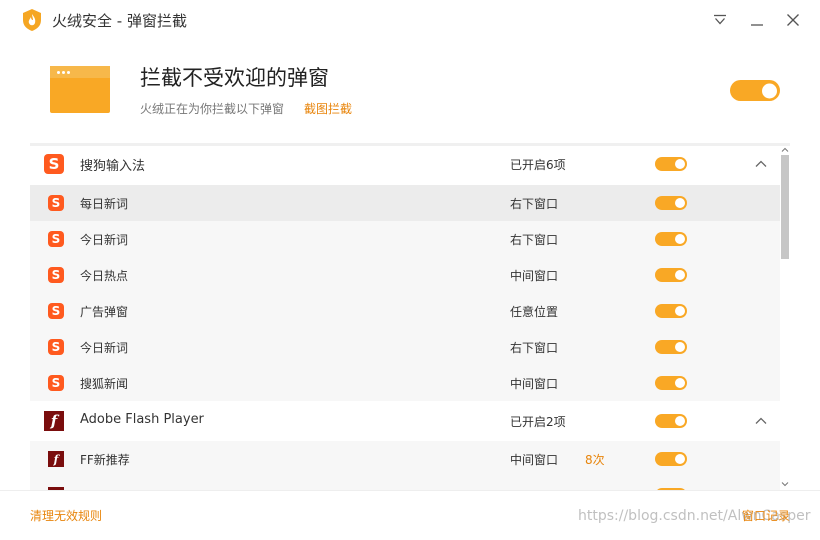 The height and width of the screenshot is (540, 820). I want to click on group-status: 已开启6项, so click(538, 165).